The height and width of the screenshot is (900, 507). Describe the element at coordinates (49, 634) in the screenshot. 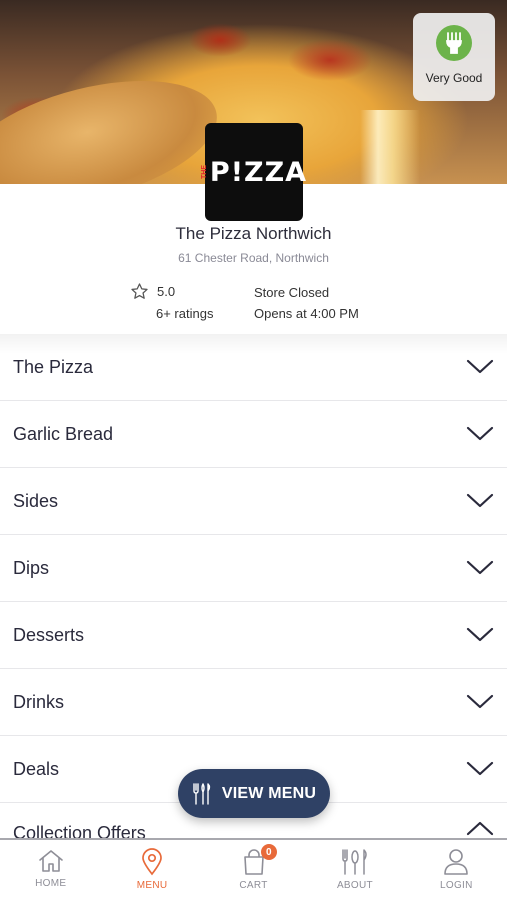

I see `category-label: Desserts` at that location.